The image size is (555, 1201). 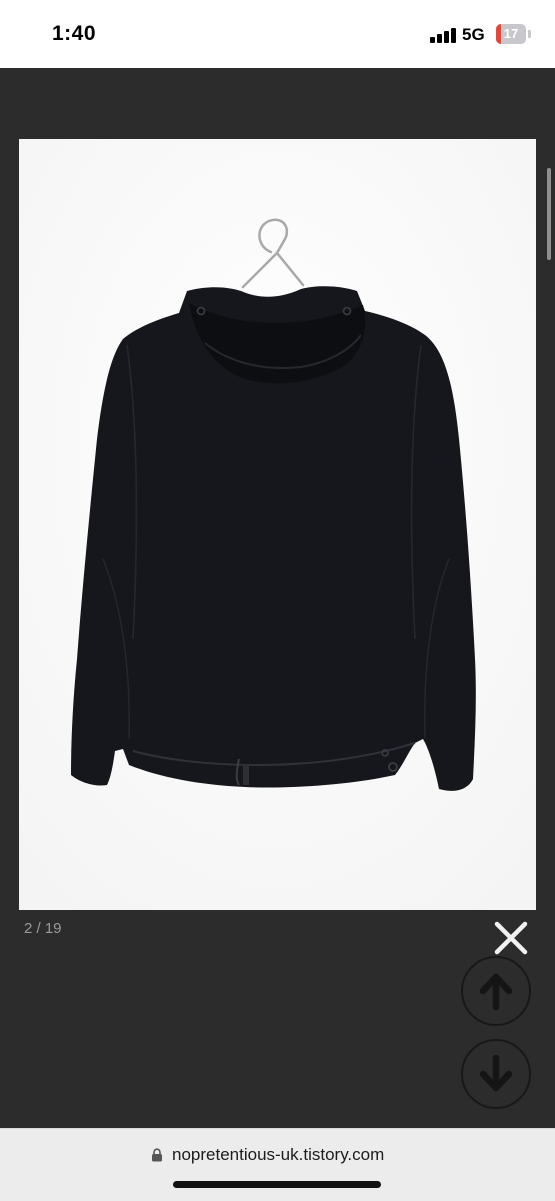 What do you see at coordinates (277, 34) in the screenshot?
I see `status-bar: 1:40 5G 17` at bounding box center [277, 34].